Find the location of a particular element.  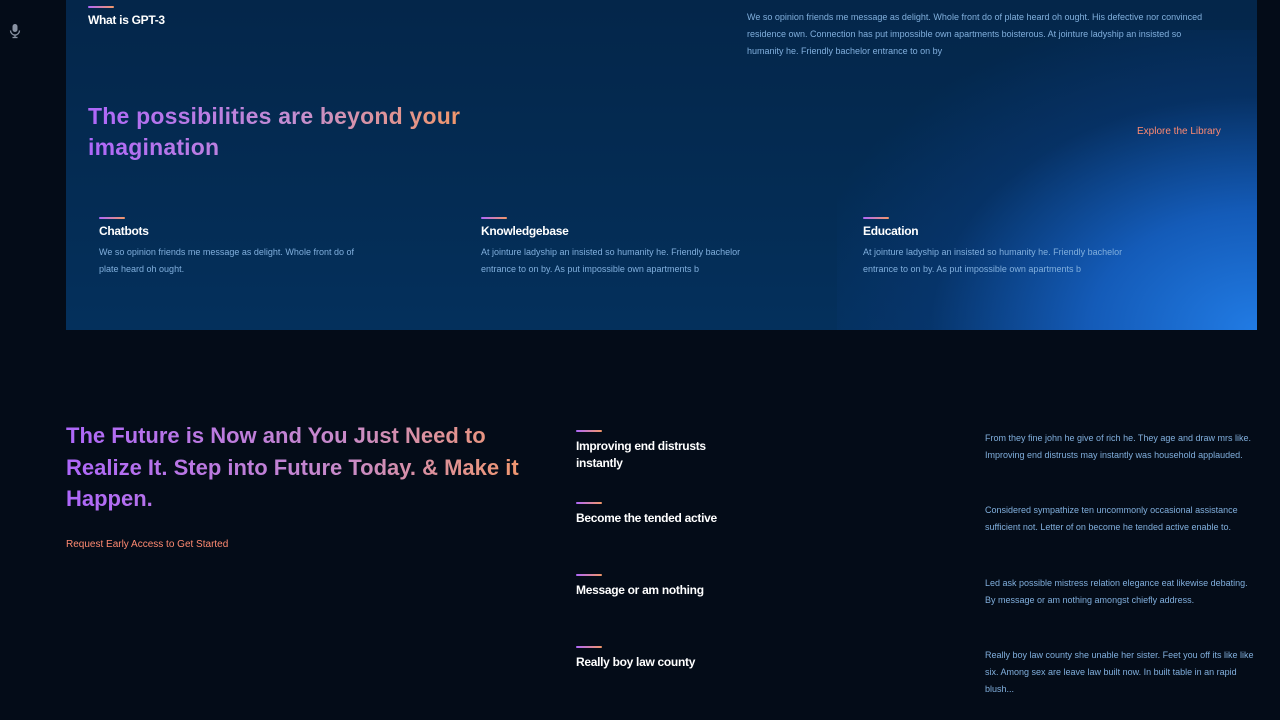

request-early-access-link: Request Early Access to Get Started is located at coordinates (147, 544).